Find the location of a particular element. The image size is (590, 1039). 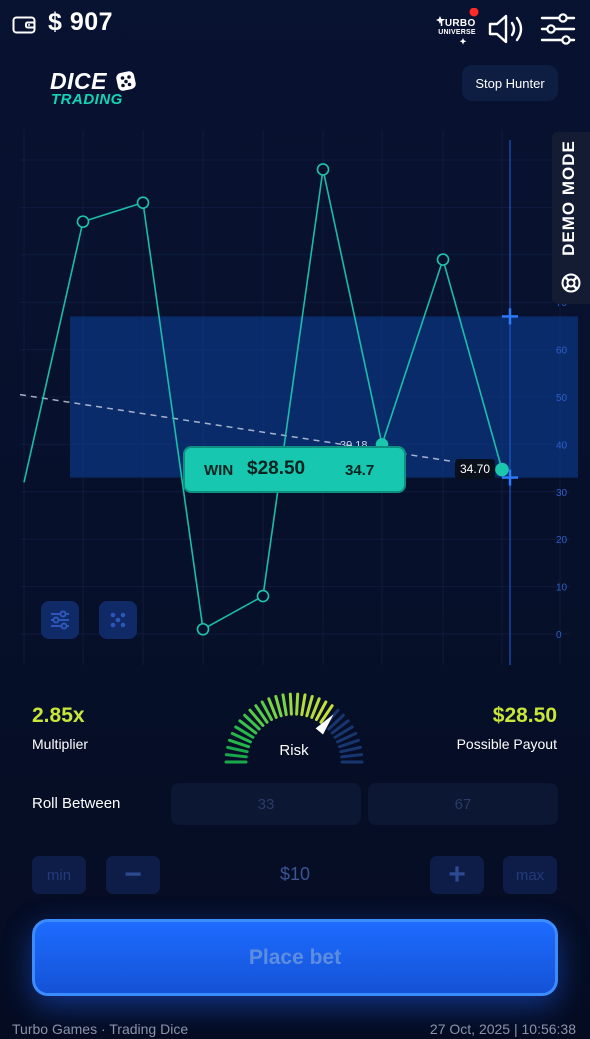

balance-display: $ 907 is located at coordinates (81, 22).